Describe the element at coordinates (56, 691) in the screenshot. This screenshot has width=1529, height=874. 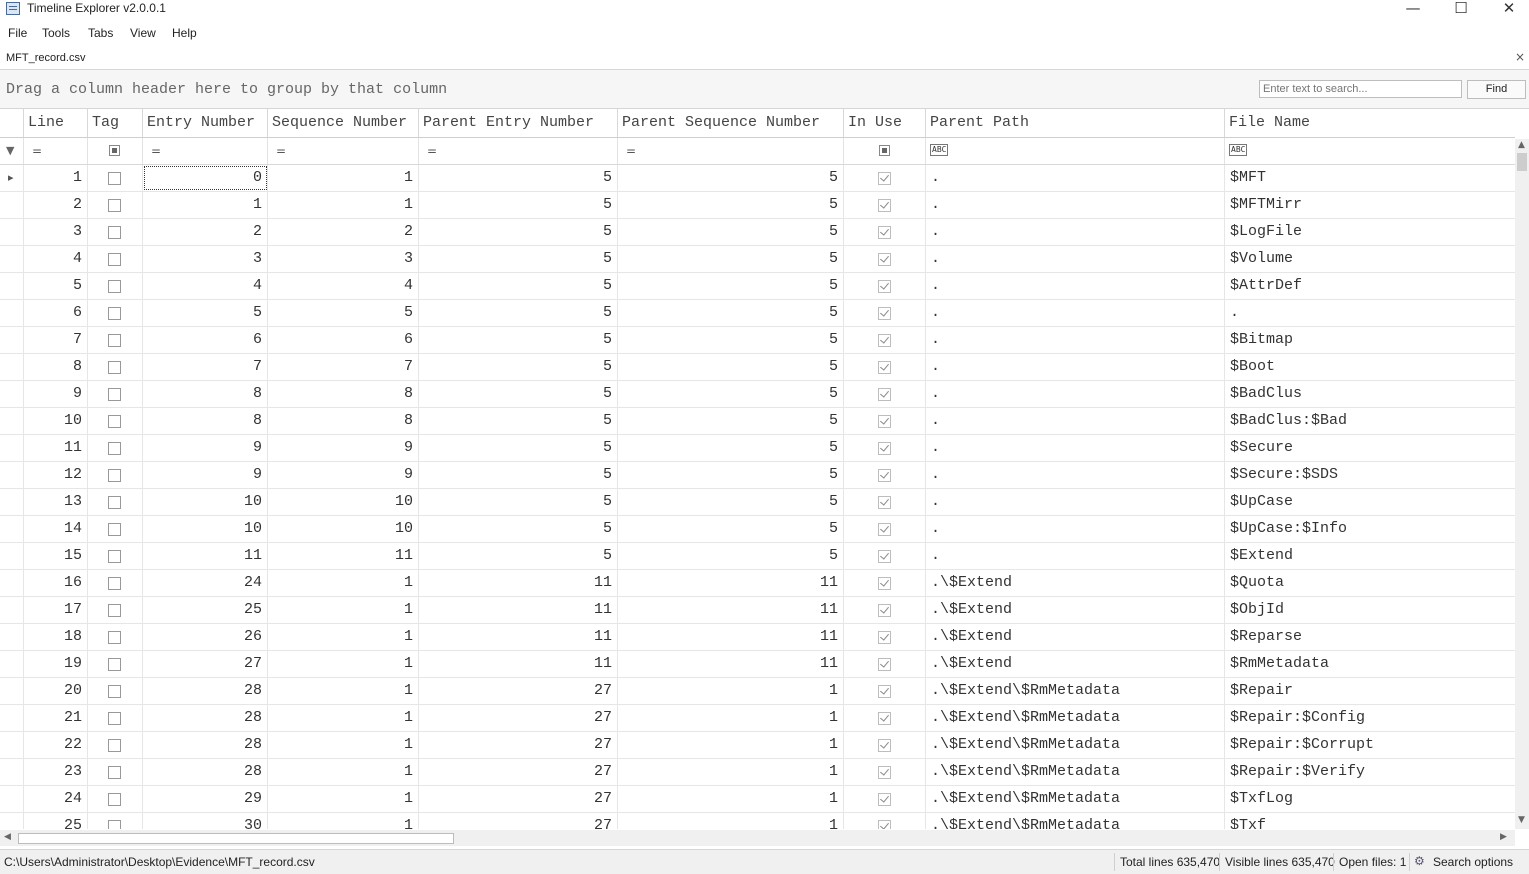
I see `cell-line: 20` at that location.